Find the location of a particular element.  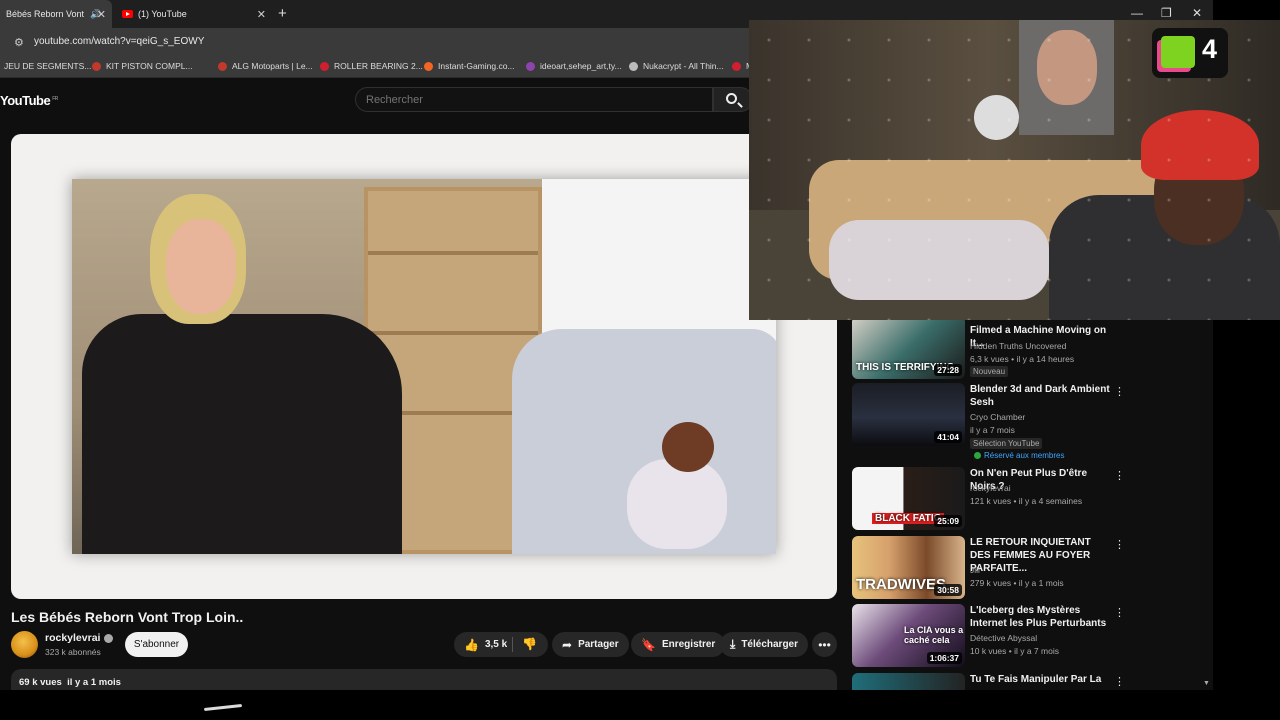

video-thumbnail: THIS IS TERRIFYING 27:28 is located at coordinates (908, 347).